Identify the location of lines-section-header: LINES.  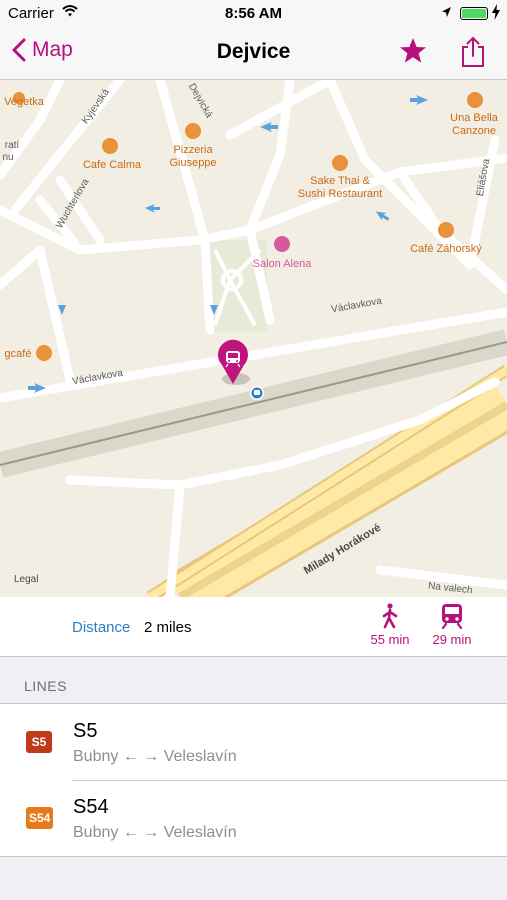
(45, 686).